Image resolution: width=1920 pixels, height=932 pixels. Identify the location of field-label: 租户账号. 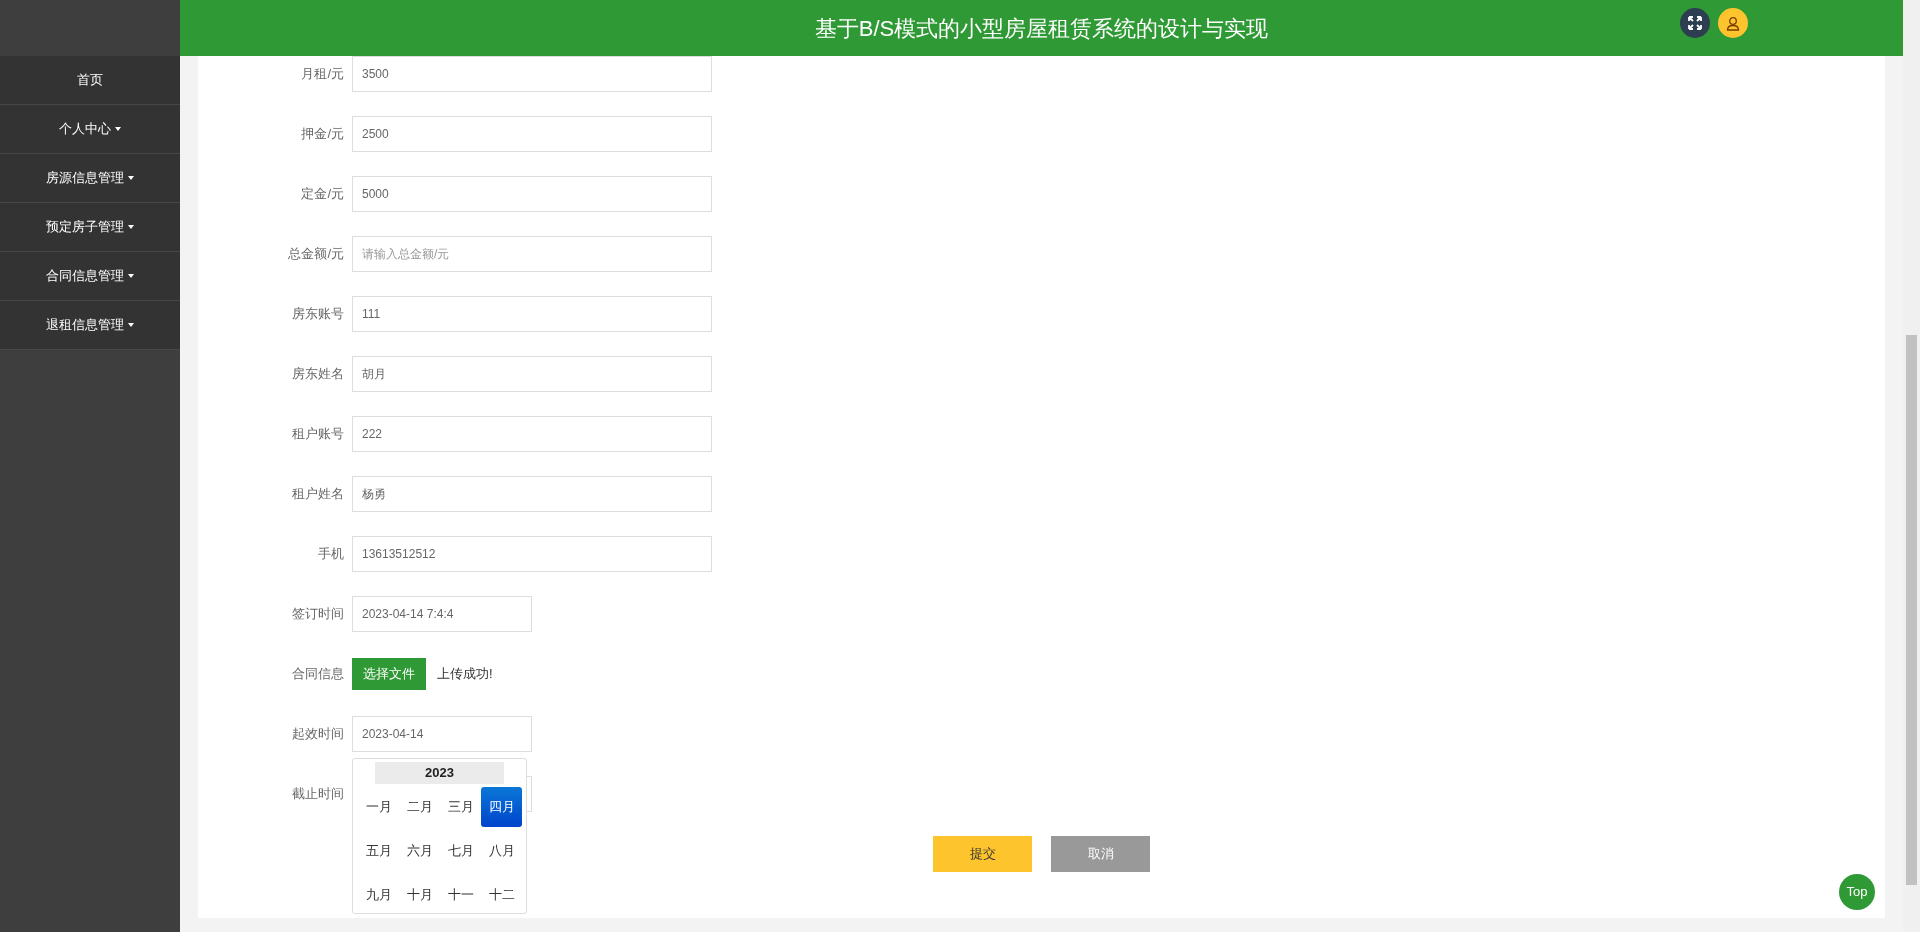
(318, 434).